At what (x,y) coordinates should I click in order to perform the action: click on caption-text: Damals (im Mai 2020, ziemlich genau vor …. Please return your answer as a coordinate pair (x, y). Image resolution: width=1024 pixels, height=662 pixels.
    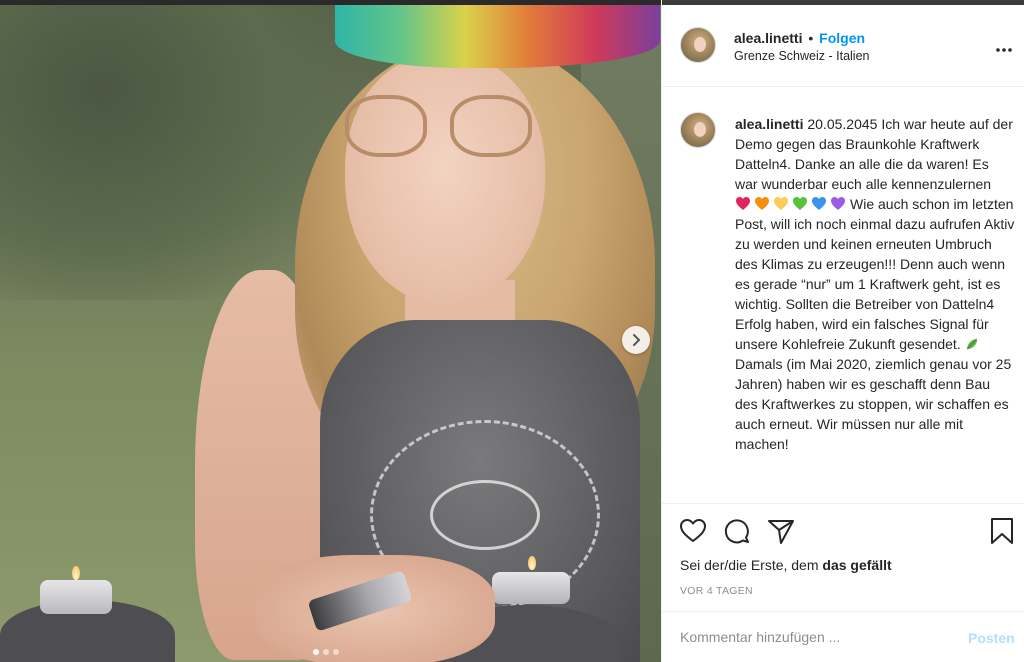
    Looking at the image, I should click on (873, 404).